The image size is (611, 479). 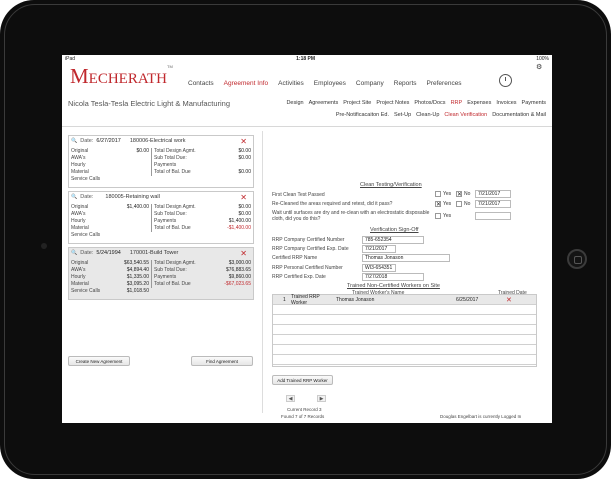 What do you see at coordinates (110, 165) in the screenshot?
I see `amount-row: Hourly` at bounding box center [110, 165].